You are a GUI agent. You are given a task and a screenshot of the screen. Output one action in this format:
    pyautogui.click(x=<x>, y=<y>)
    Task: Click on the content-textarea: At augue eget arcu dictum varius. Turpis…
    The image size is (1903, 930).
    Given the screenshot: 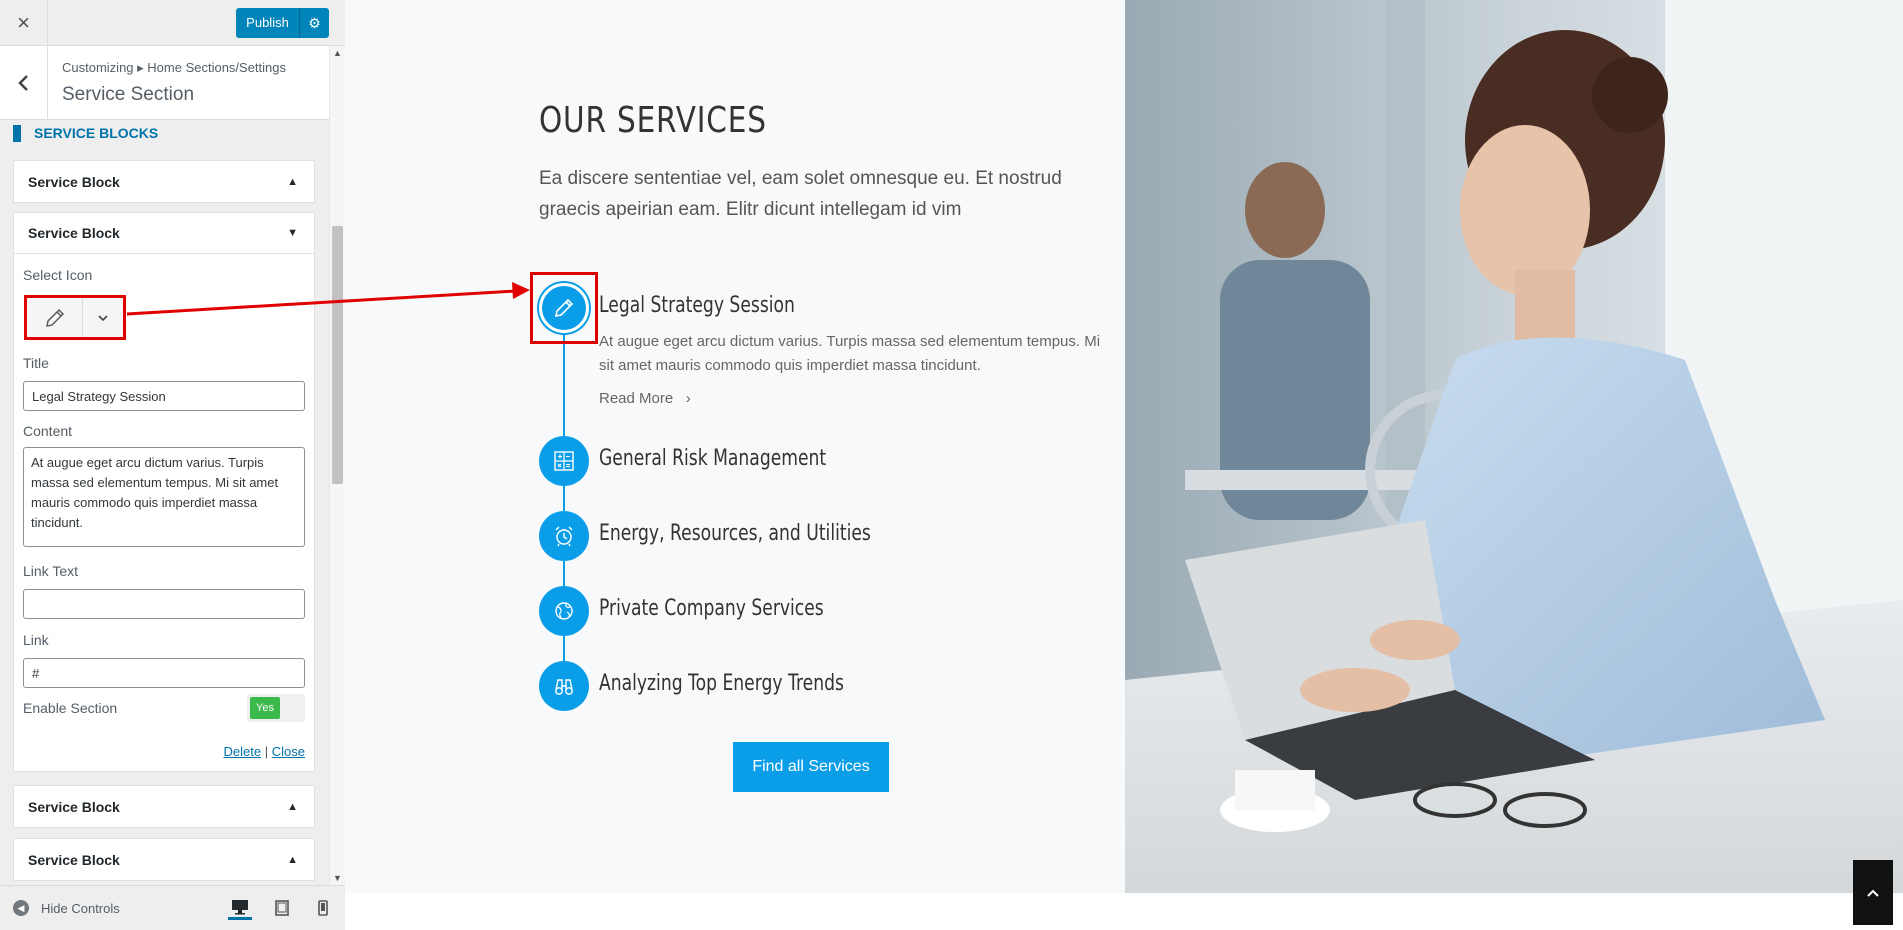 What is the action you would take?
    pyautogui.click(x=164, y=497)
    